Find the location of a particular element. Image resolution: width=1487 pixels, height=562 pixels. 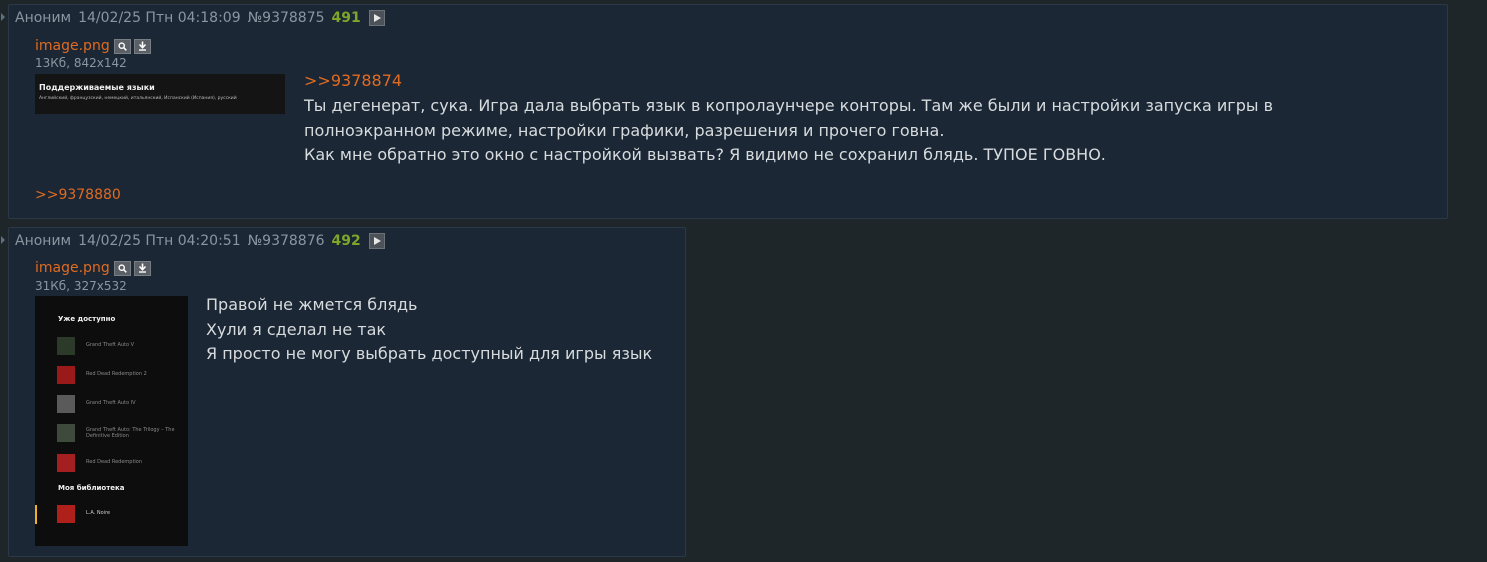

post-number: №9378875 is located at coordinates (286, 18).